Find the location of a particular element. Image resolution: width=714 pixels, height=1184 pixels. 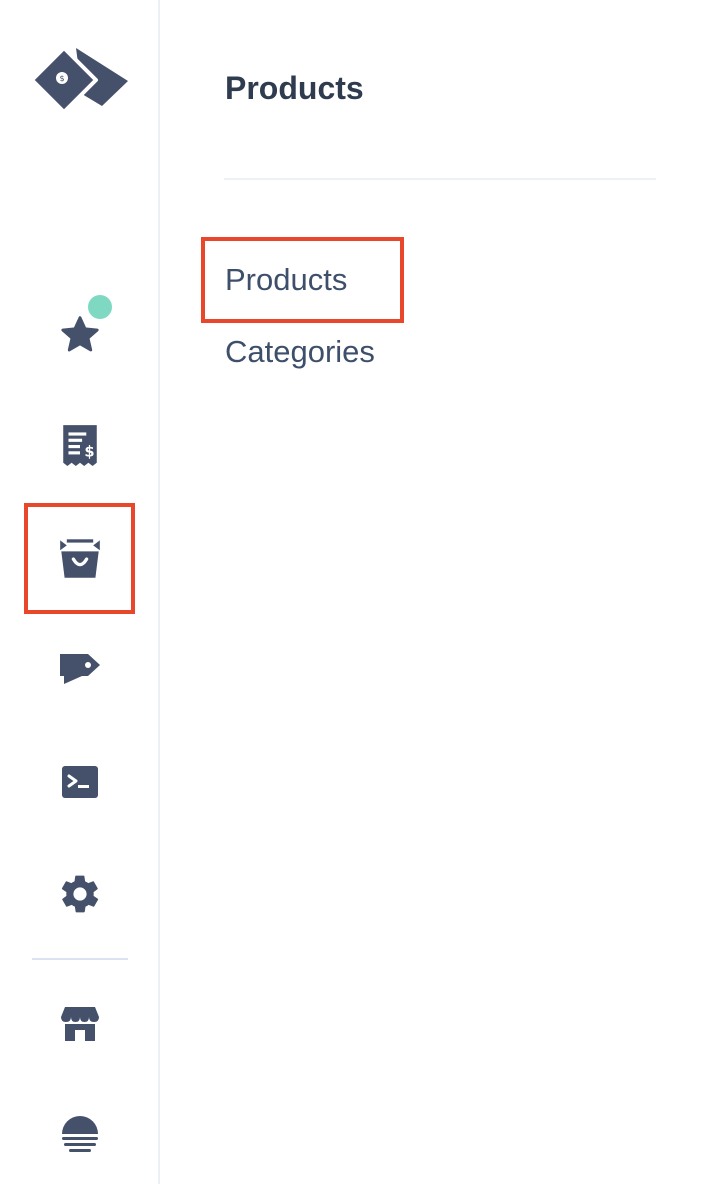

tag-icon is located at coordinates (80, 669).